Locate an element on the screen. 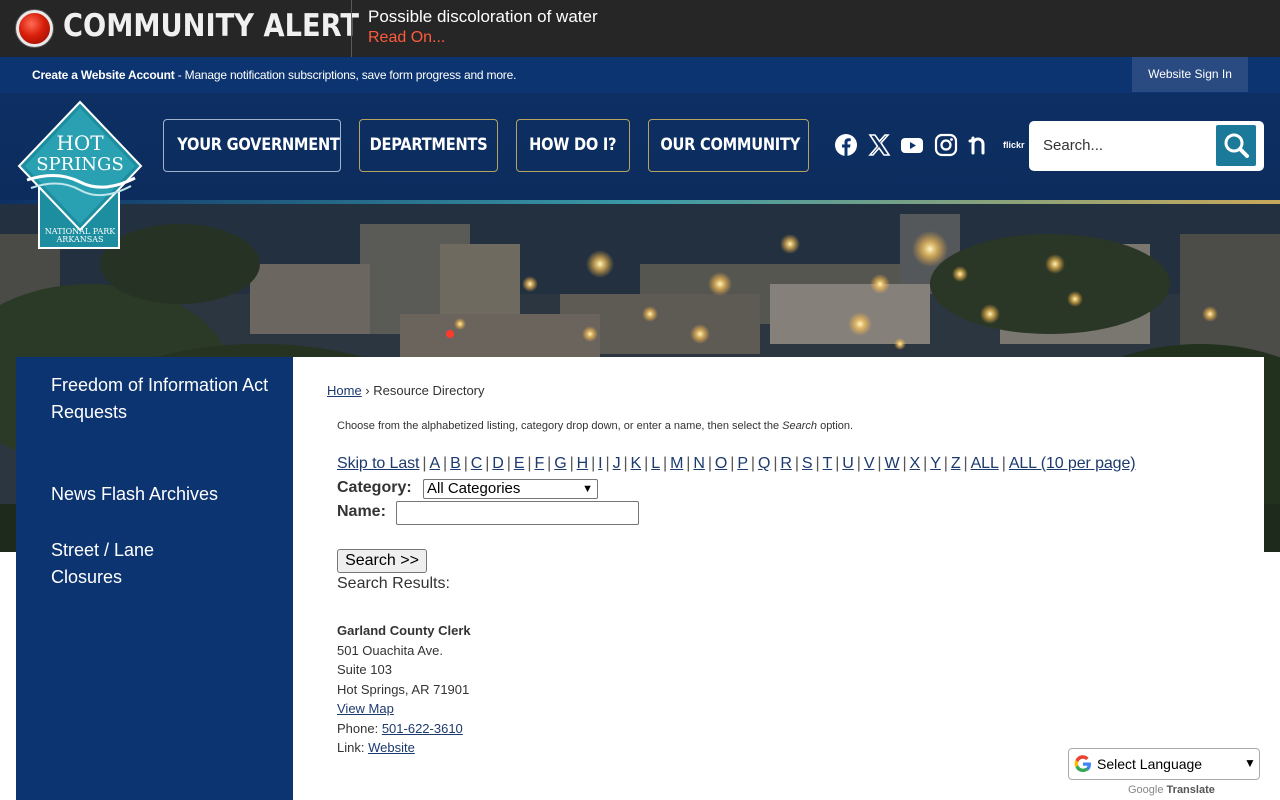 The image size is (1280, 800). category-select-value: All Categories is located at coordinates (474, 488).